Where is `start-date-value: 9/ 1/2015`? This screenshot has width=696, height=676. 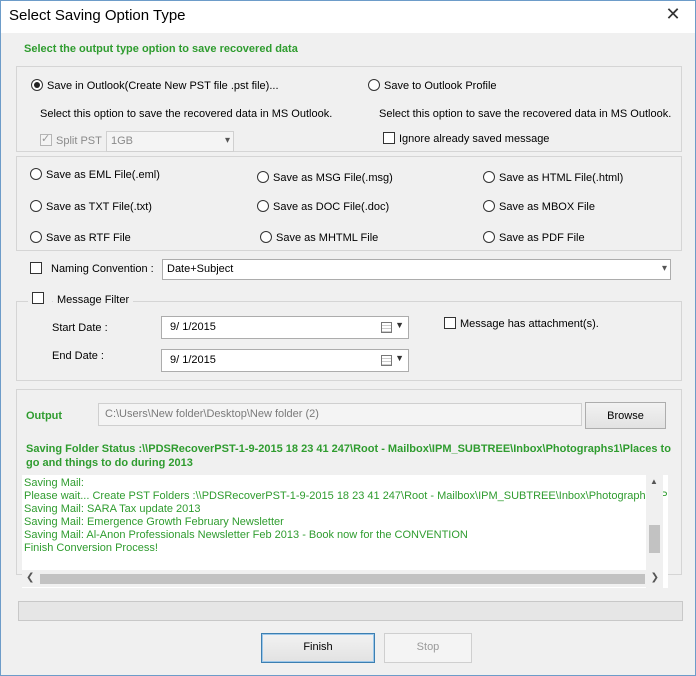 start-date-value: 9/ 1/2015 is located at coordinates (193, 327).